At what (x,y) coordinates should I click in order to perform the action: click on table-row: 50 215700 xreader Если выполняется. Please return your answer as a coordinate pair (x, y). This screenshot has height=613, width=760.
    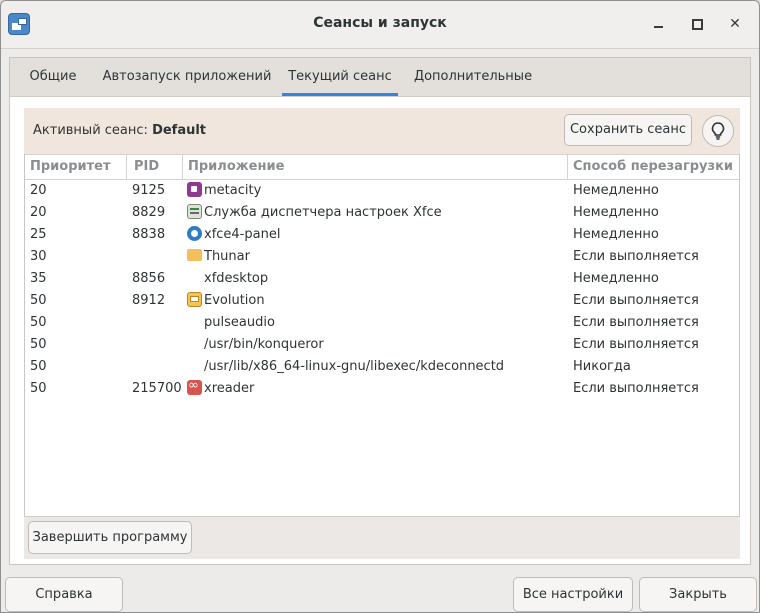
    Looking at the image, I should click on (382, 387).